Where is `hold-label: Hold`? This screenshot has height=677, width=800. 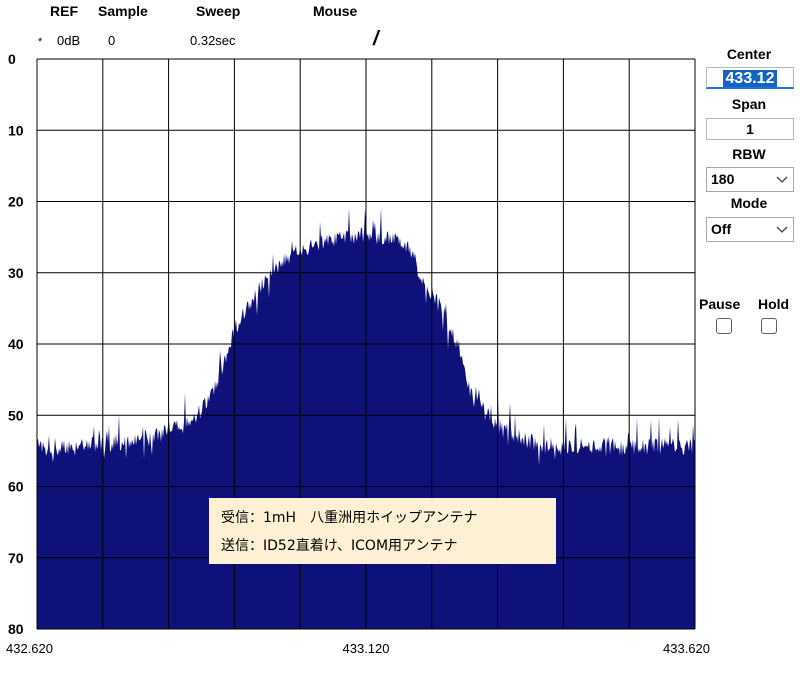 hold-label: Hold is located at coordinates (774, 304).